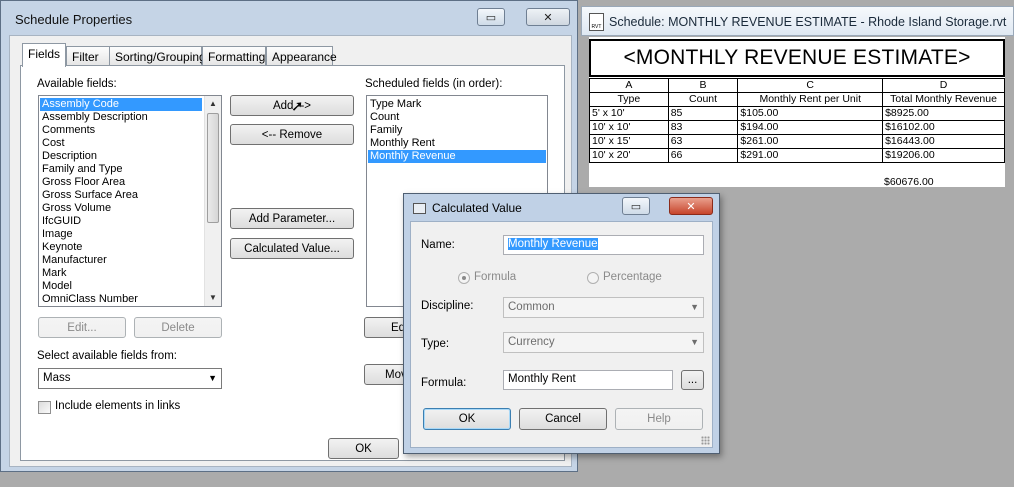 Image resolution: width=1014 pixels, height=487 pixels. I want to click on table-cell: $16443.00, so click(943, 141).